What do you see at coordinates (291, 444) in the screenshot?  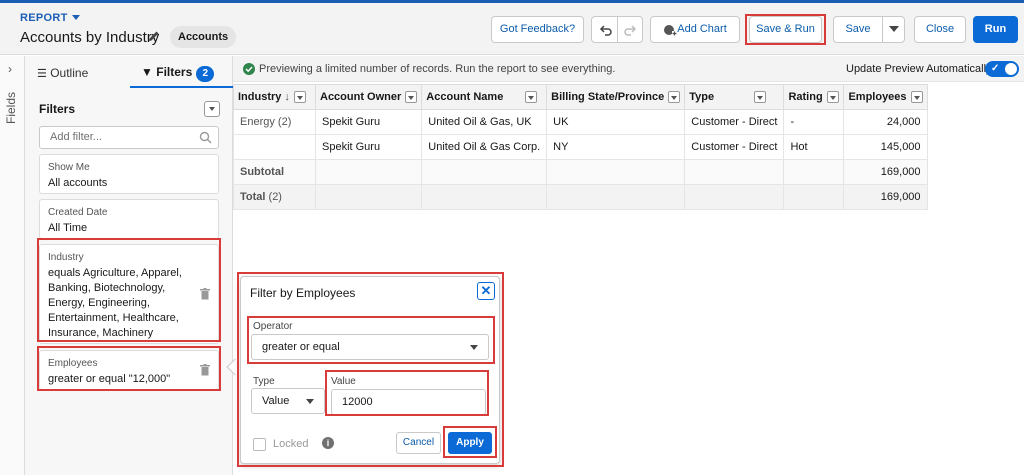 I see `locked-label: Locked` at bounding box center [291, 444].